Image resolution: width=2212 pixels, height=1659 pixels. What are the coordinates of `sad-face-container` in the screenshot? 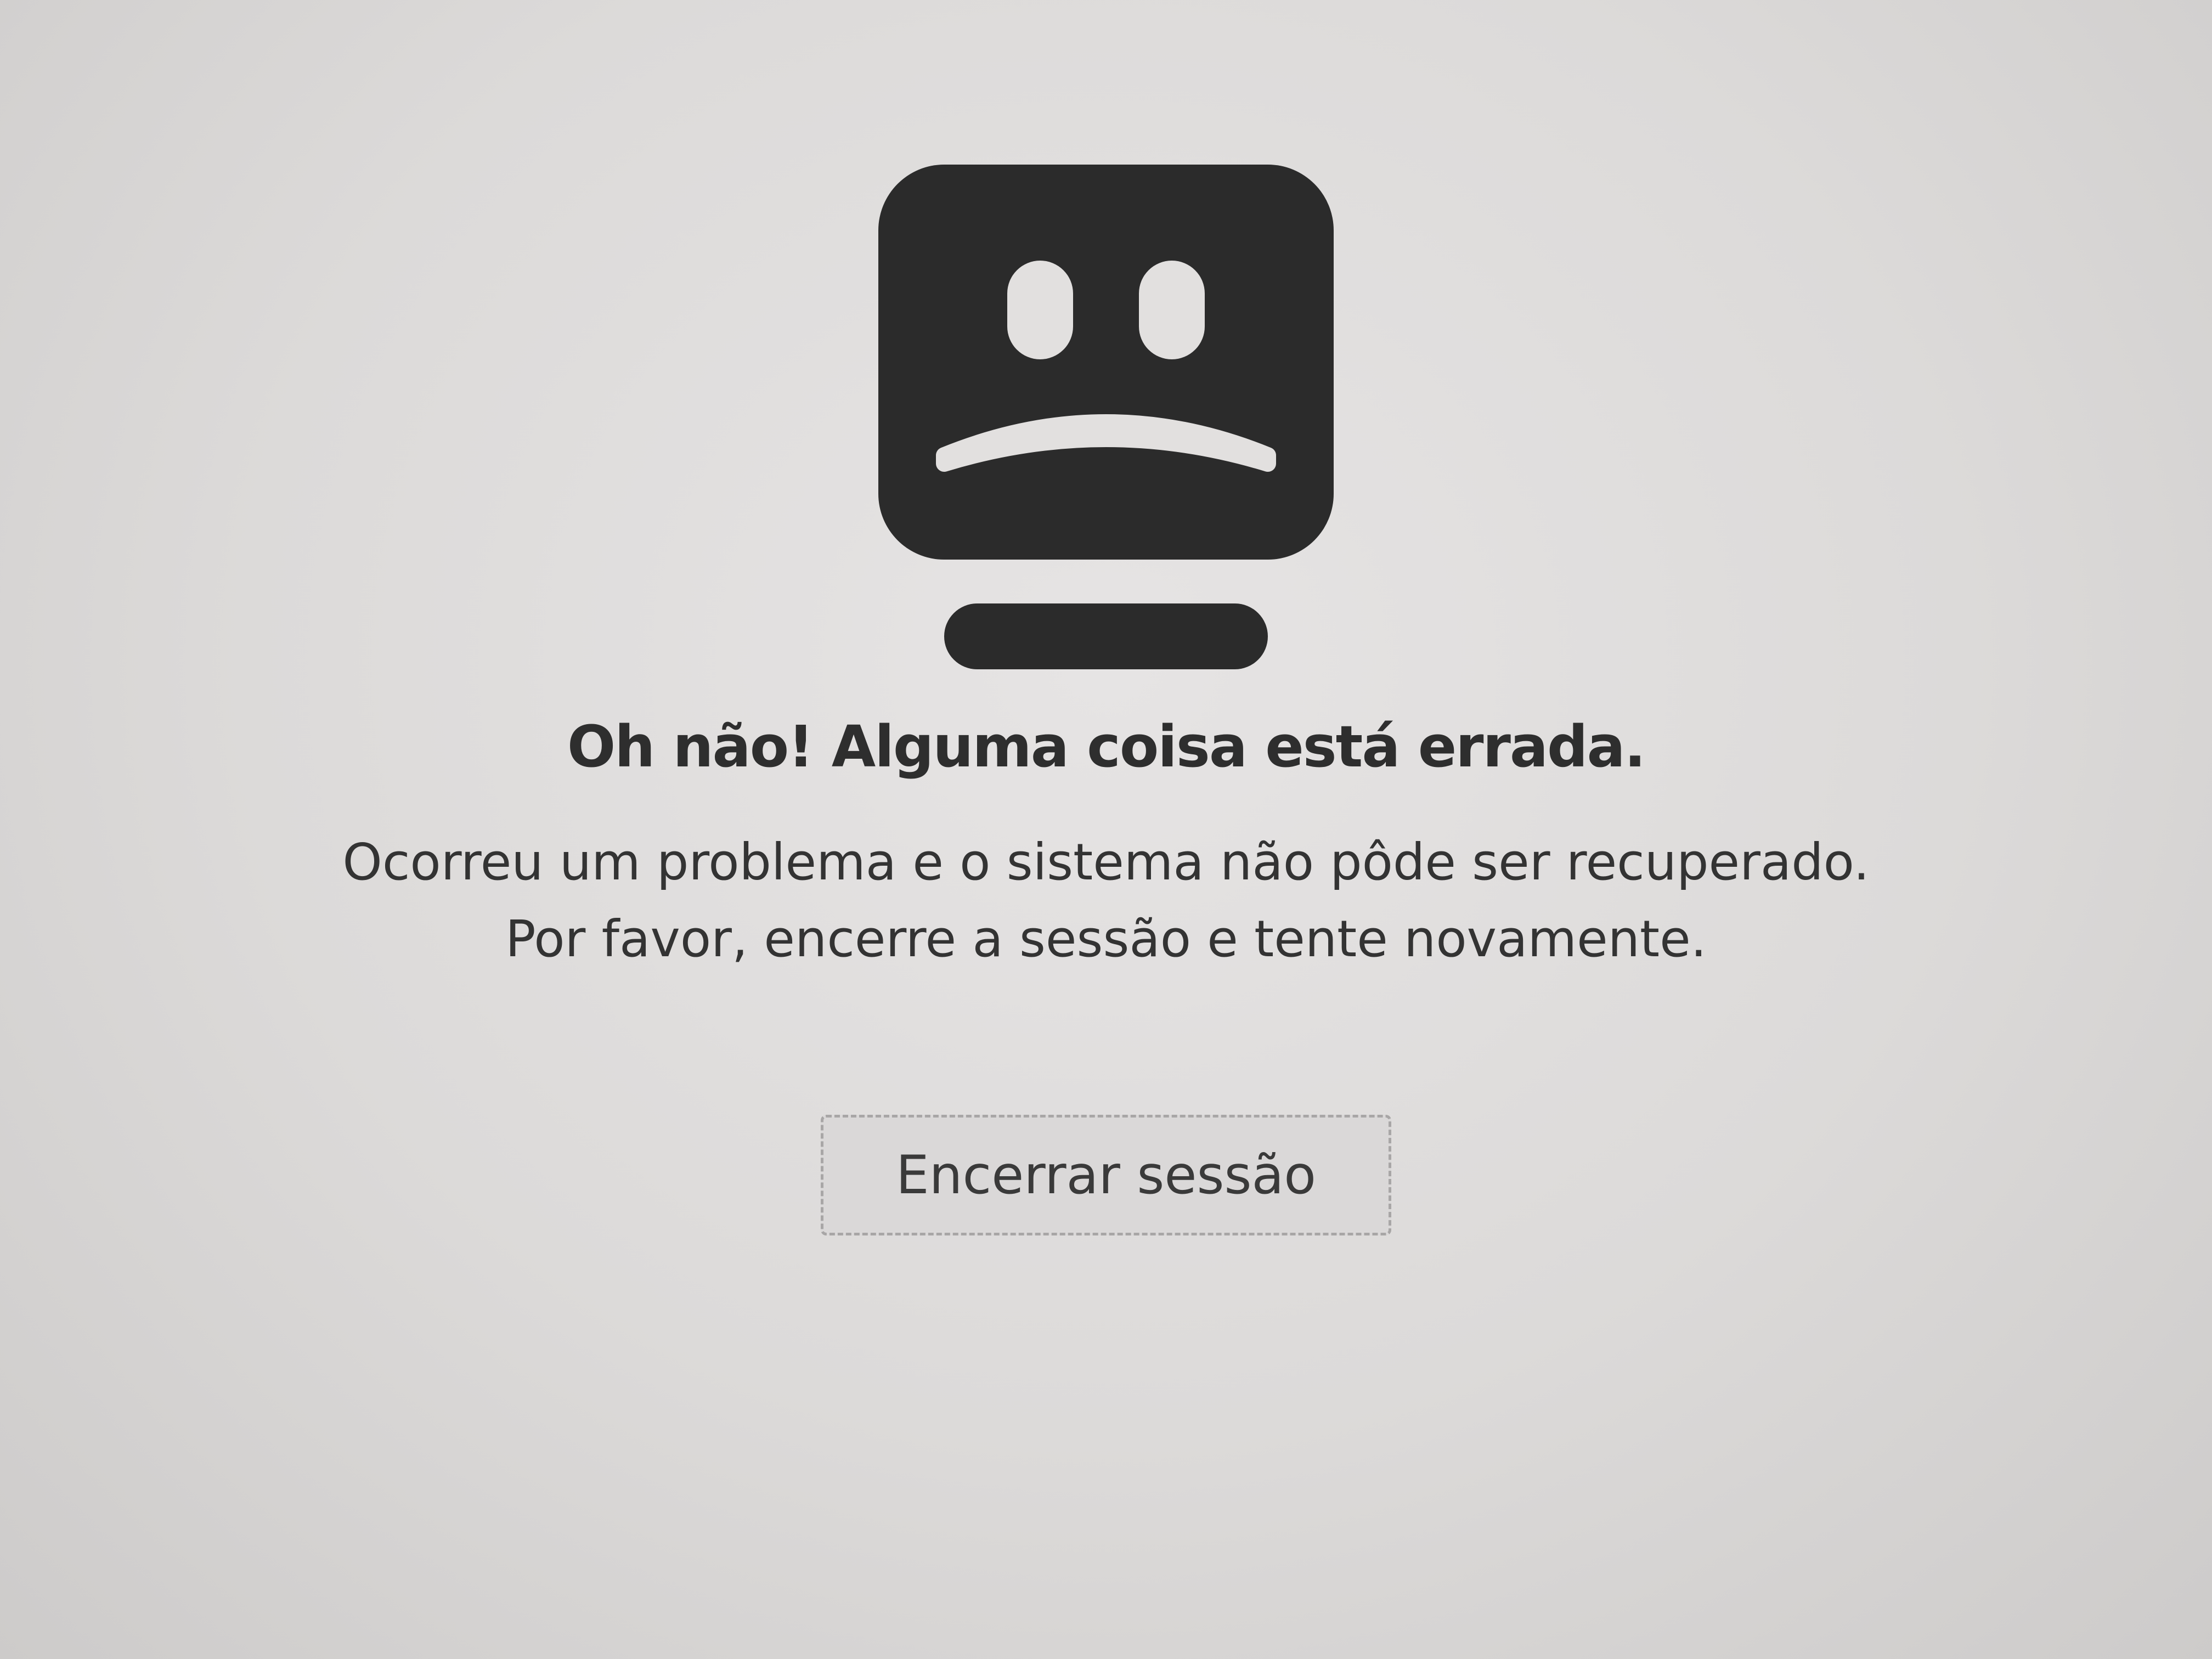 It's located at (1106, 417).